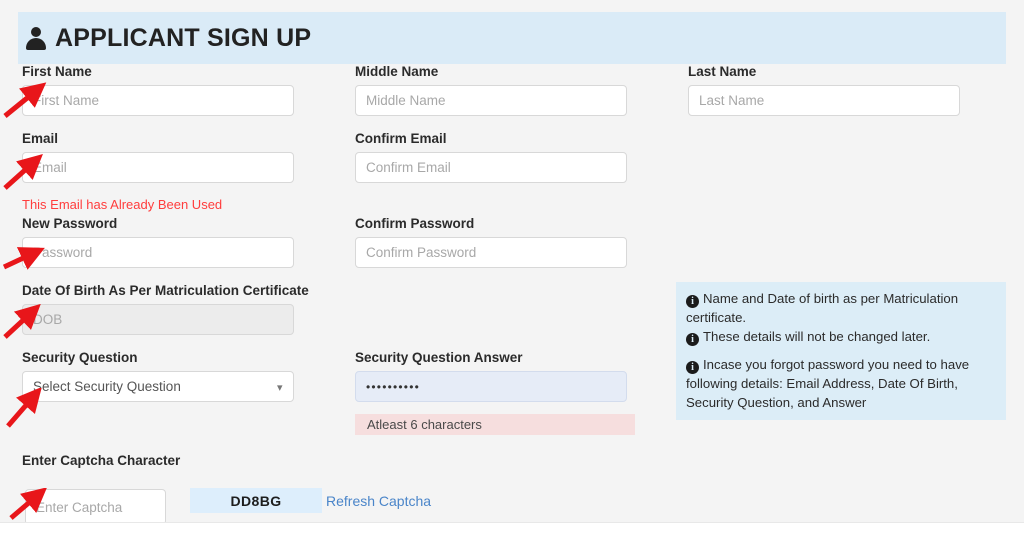  What do you see at coordinates (512, 38) in the screenshot?
I see `page-header-banner: APPLICANT SIGN UP` at bounding box center [512, 38].